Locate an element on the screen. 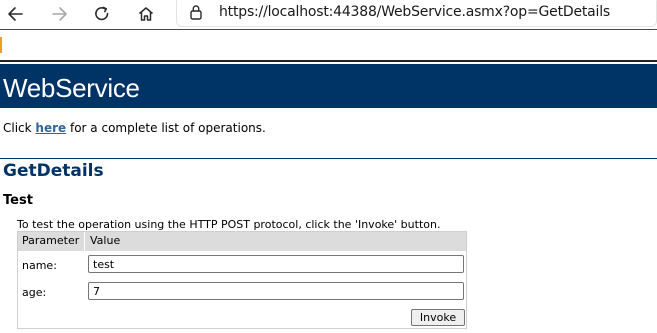  name-input is located at coordinates (276, 264).